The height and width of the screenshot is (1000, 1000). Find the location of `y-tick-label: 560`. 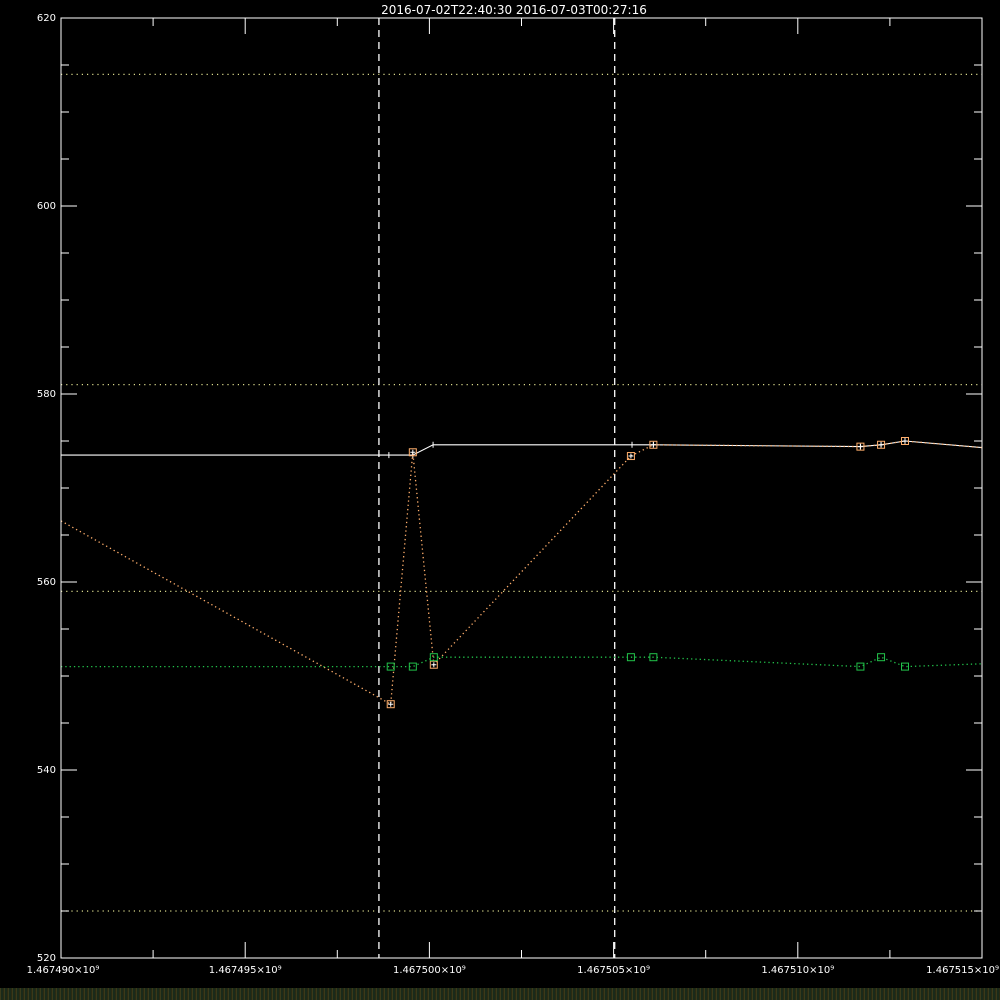

y-tick-label: 560 is located at coordinates (46, 582).